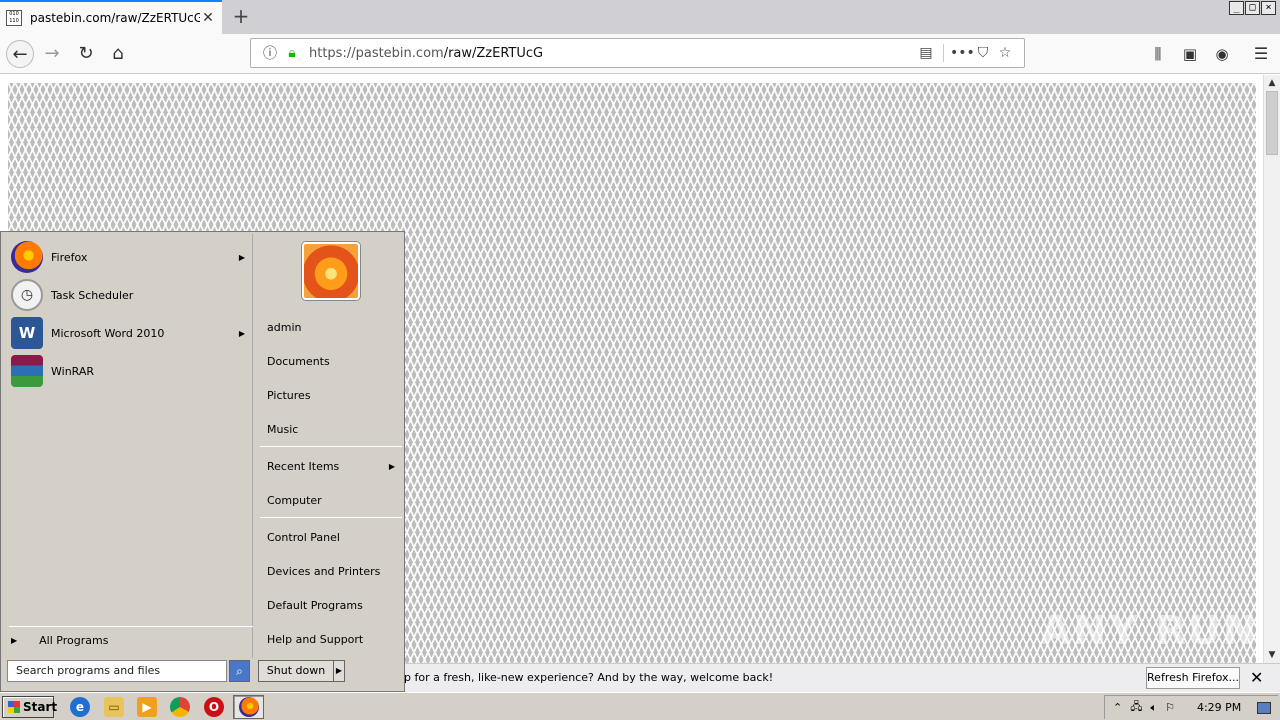 This screenshot has height=720, width=1280. I want to click on menu-hamburger-icon: ☰, so click(1261, 54).